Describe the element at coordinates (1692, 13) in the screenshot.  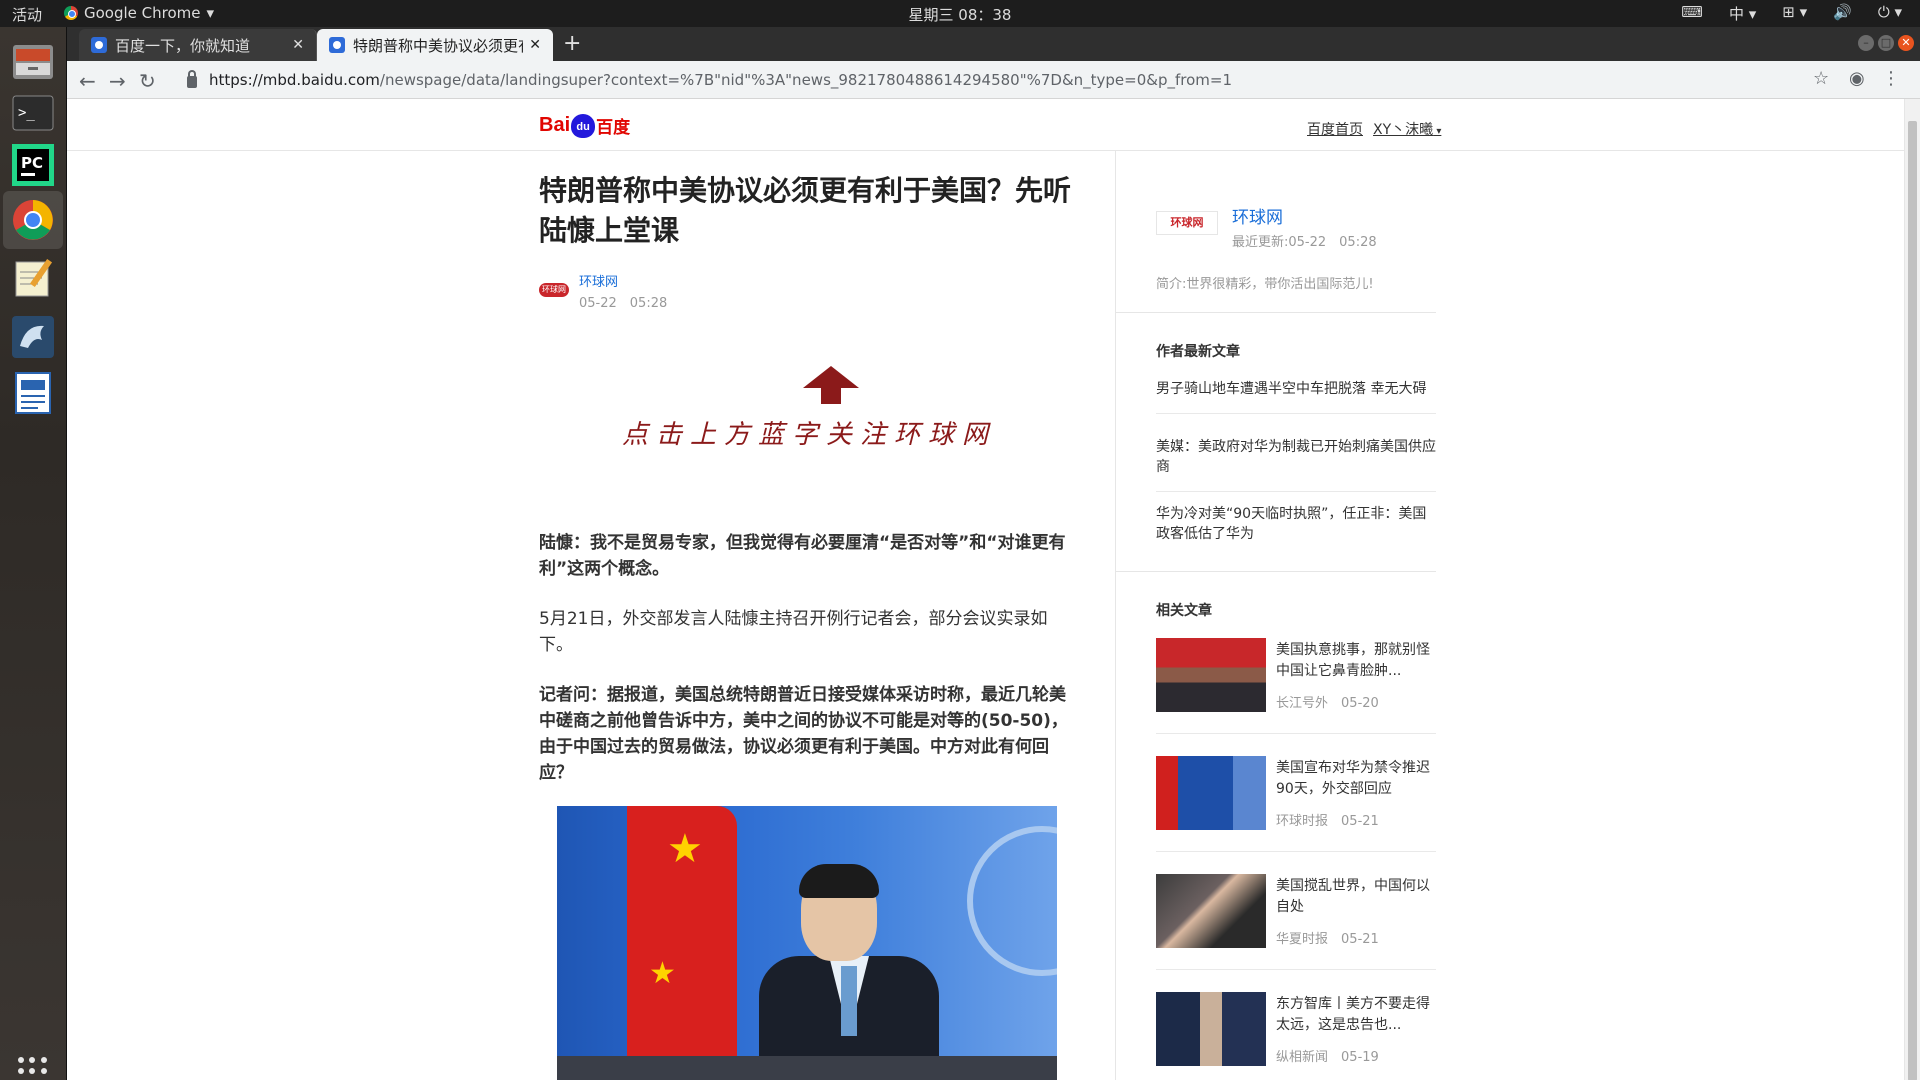
I see `keyboard-icon: ⌨` at that location.